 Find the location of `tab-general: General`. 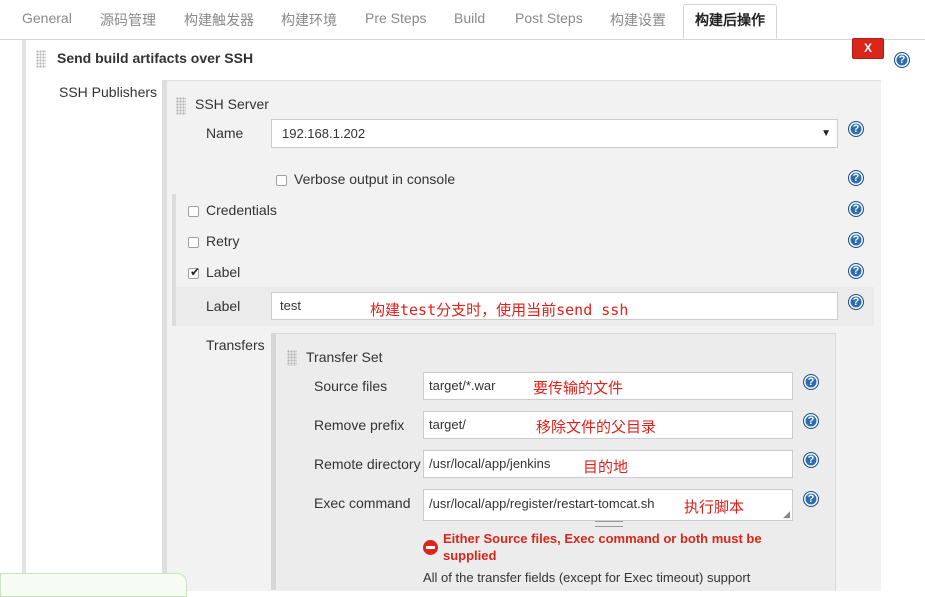

tab-general: General is located at coordinates (47, 18).